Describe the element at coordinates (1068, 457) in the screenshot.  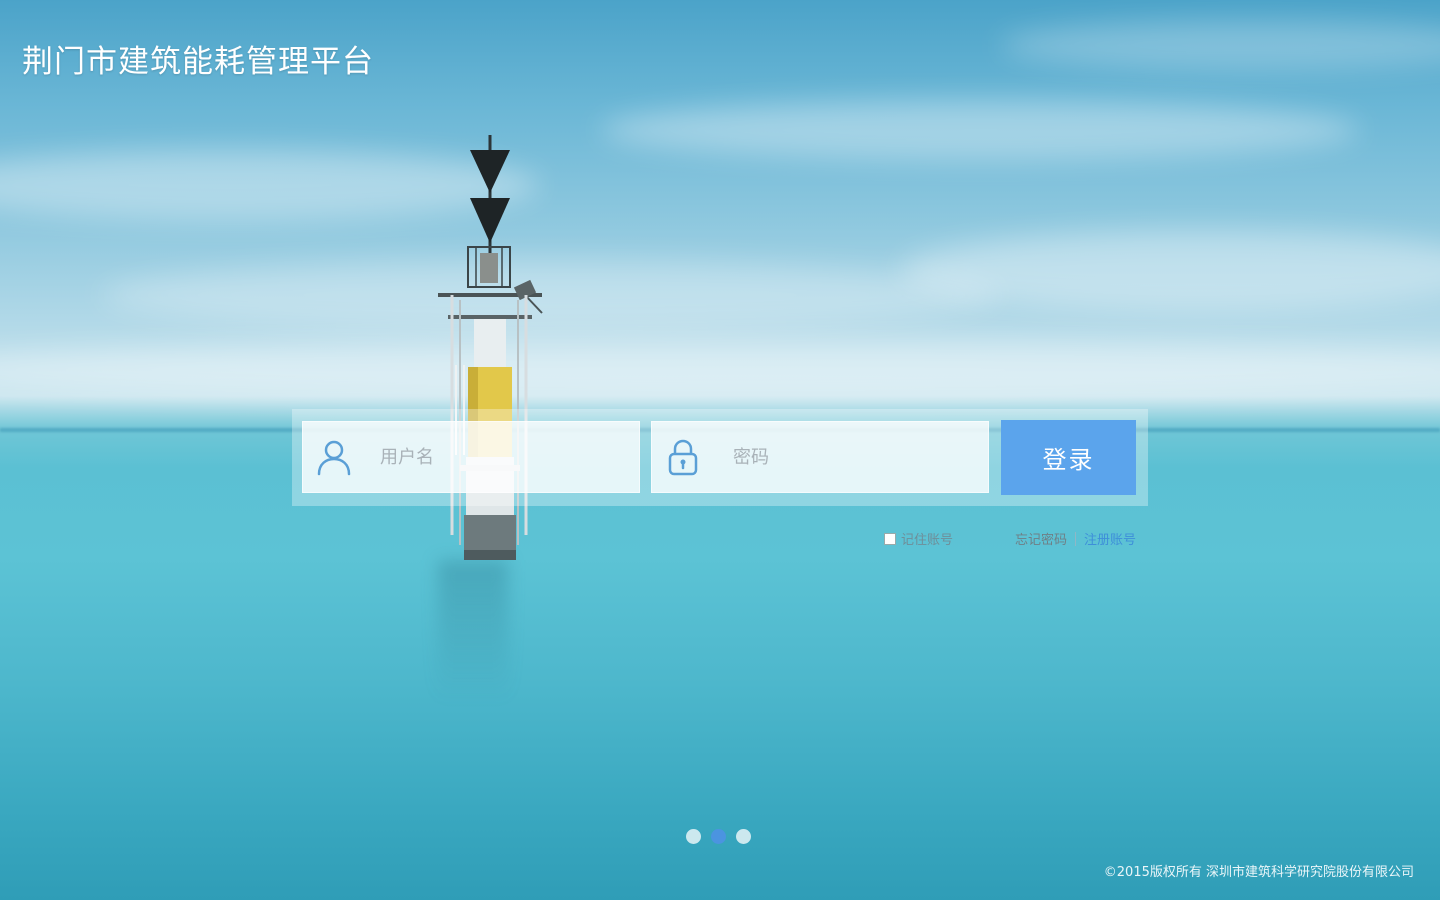
I see `login-button: 登录` at that location.